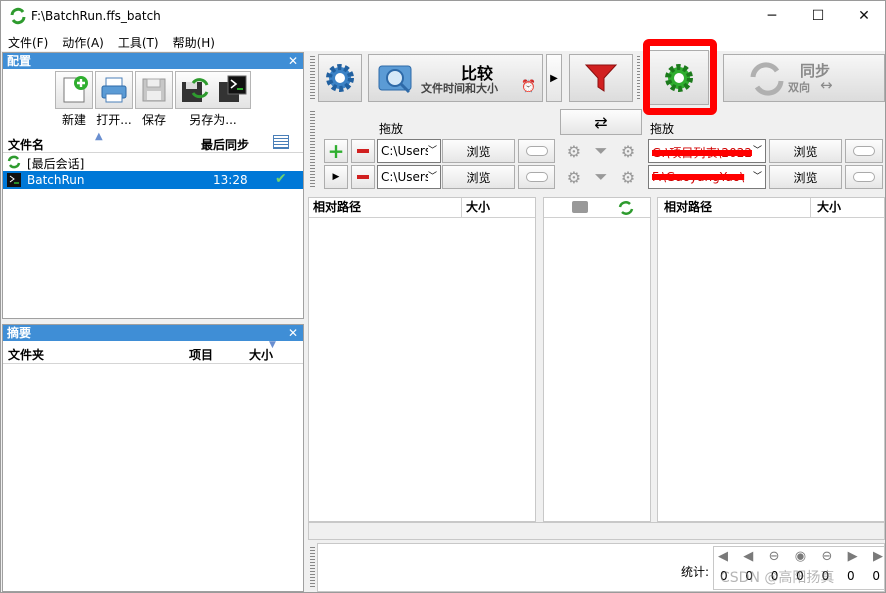 The image size is (886, 593). What do you see at coordinates (680, 77) in the screenshot?
I see `highlight-box` at bounding box center [680, 77].